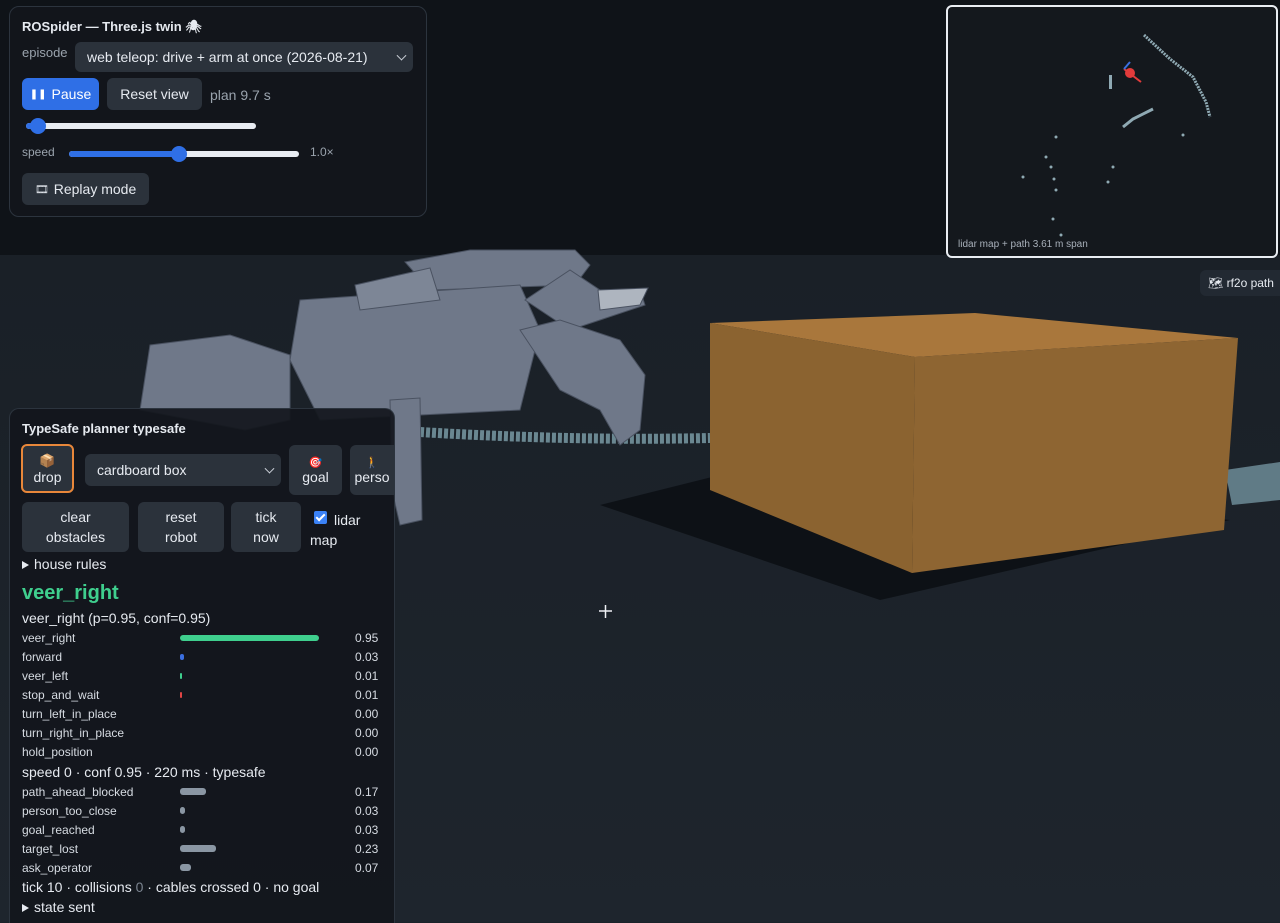  I want to click on drop-label: drop, so click(47, 476).